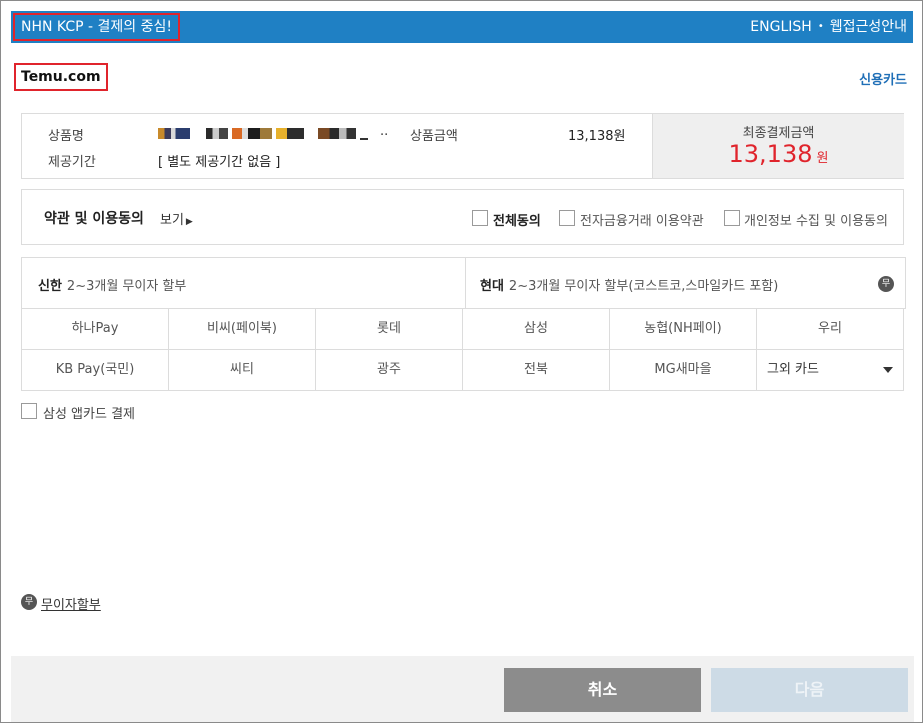 Image resolution: width=923 pixels, height=723 pixels. I want to click on footer-bar: 취소 다음, so click(462, 689).